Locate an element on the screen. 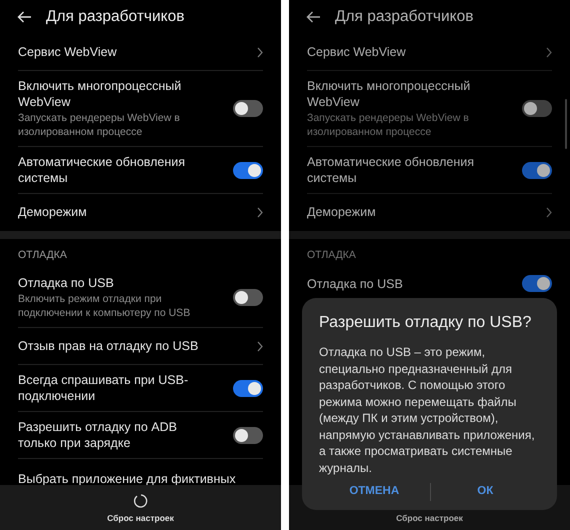 The image size is (570, 530). dialog-title: Разрешить отладку по USB? is located at coordinates (425, 323).